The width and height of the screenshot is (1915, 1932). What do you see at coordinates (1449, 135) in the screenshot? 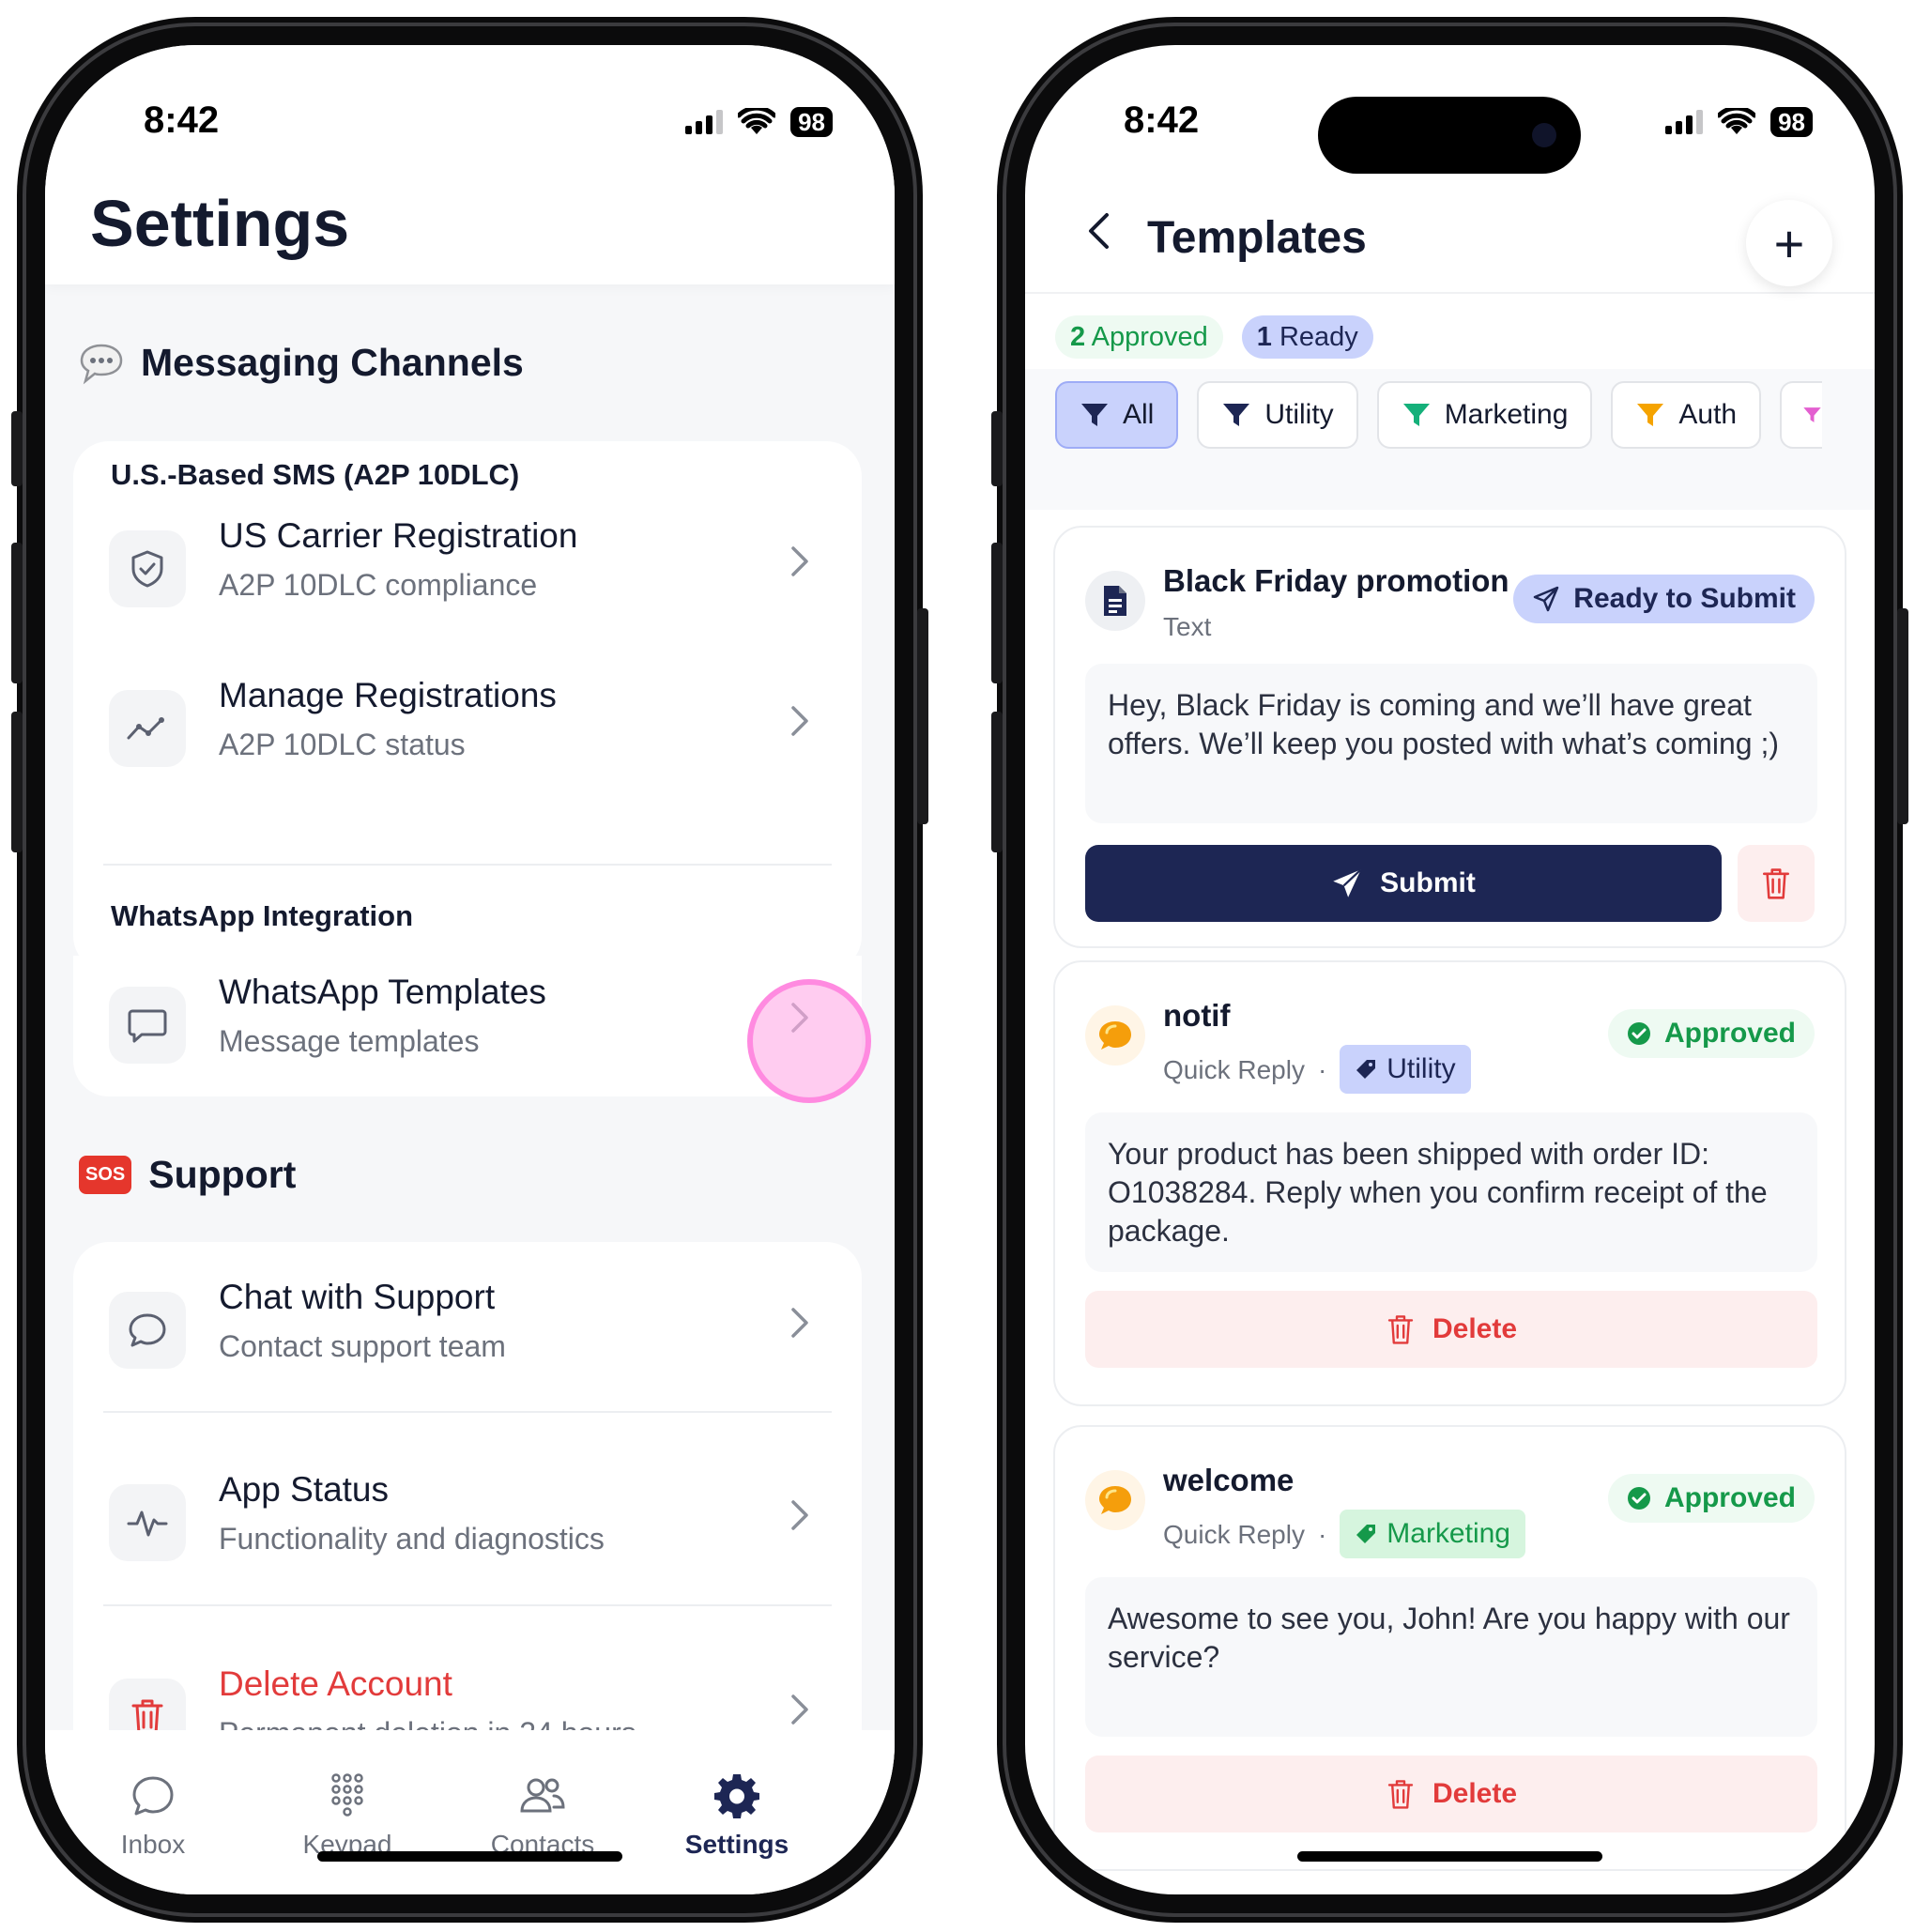
I see `dynamic-island` at bounding box center [1449, 135].